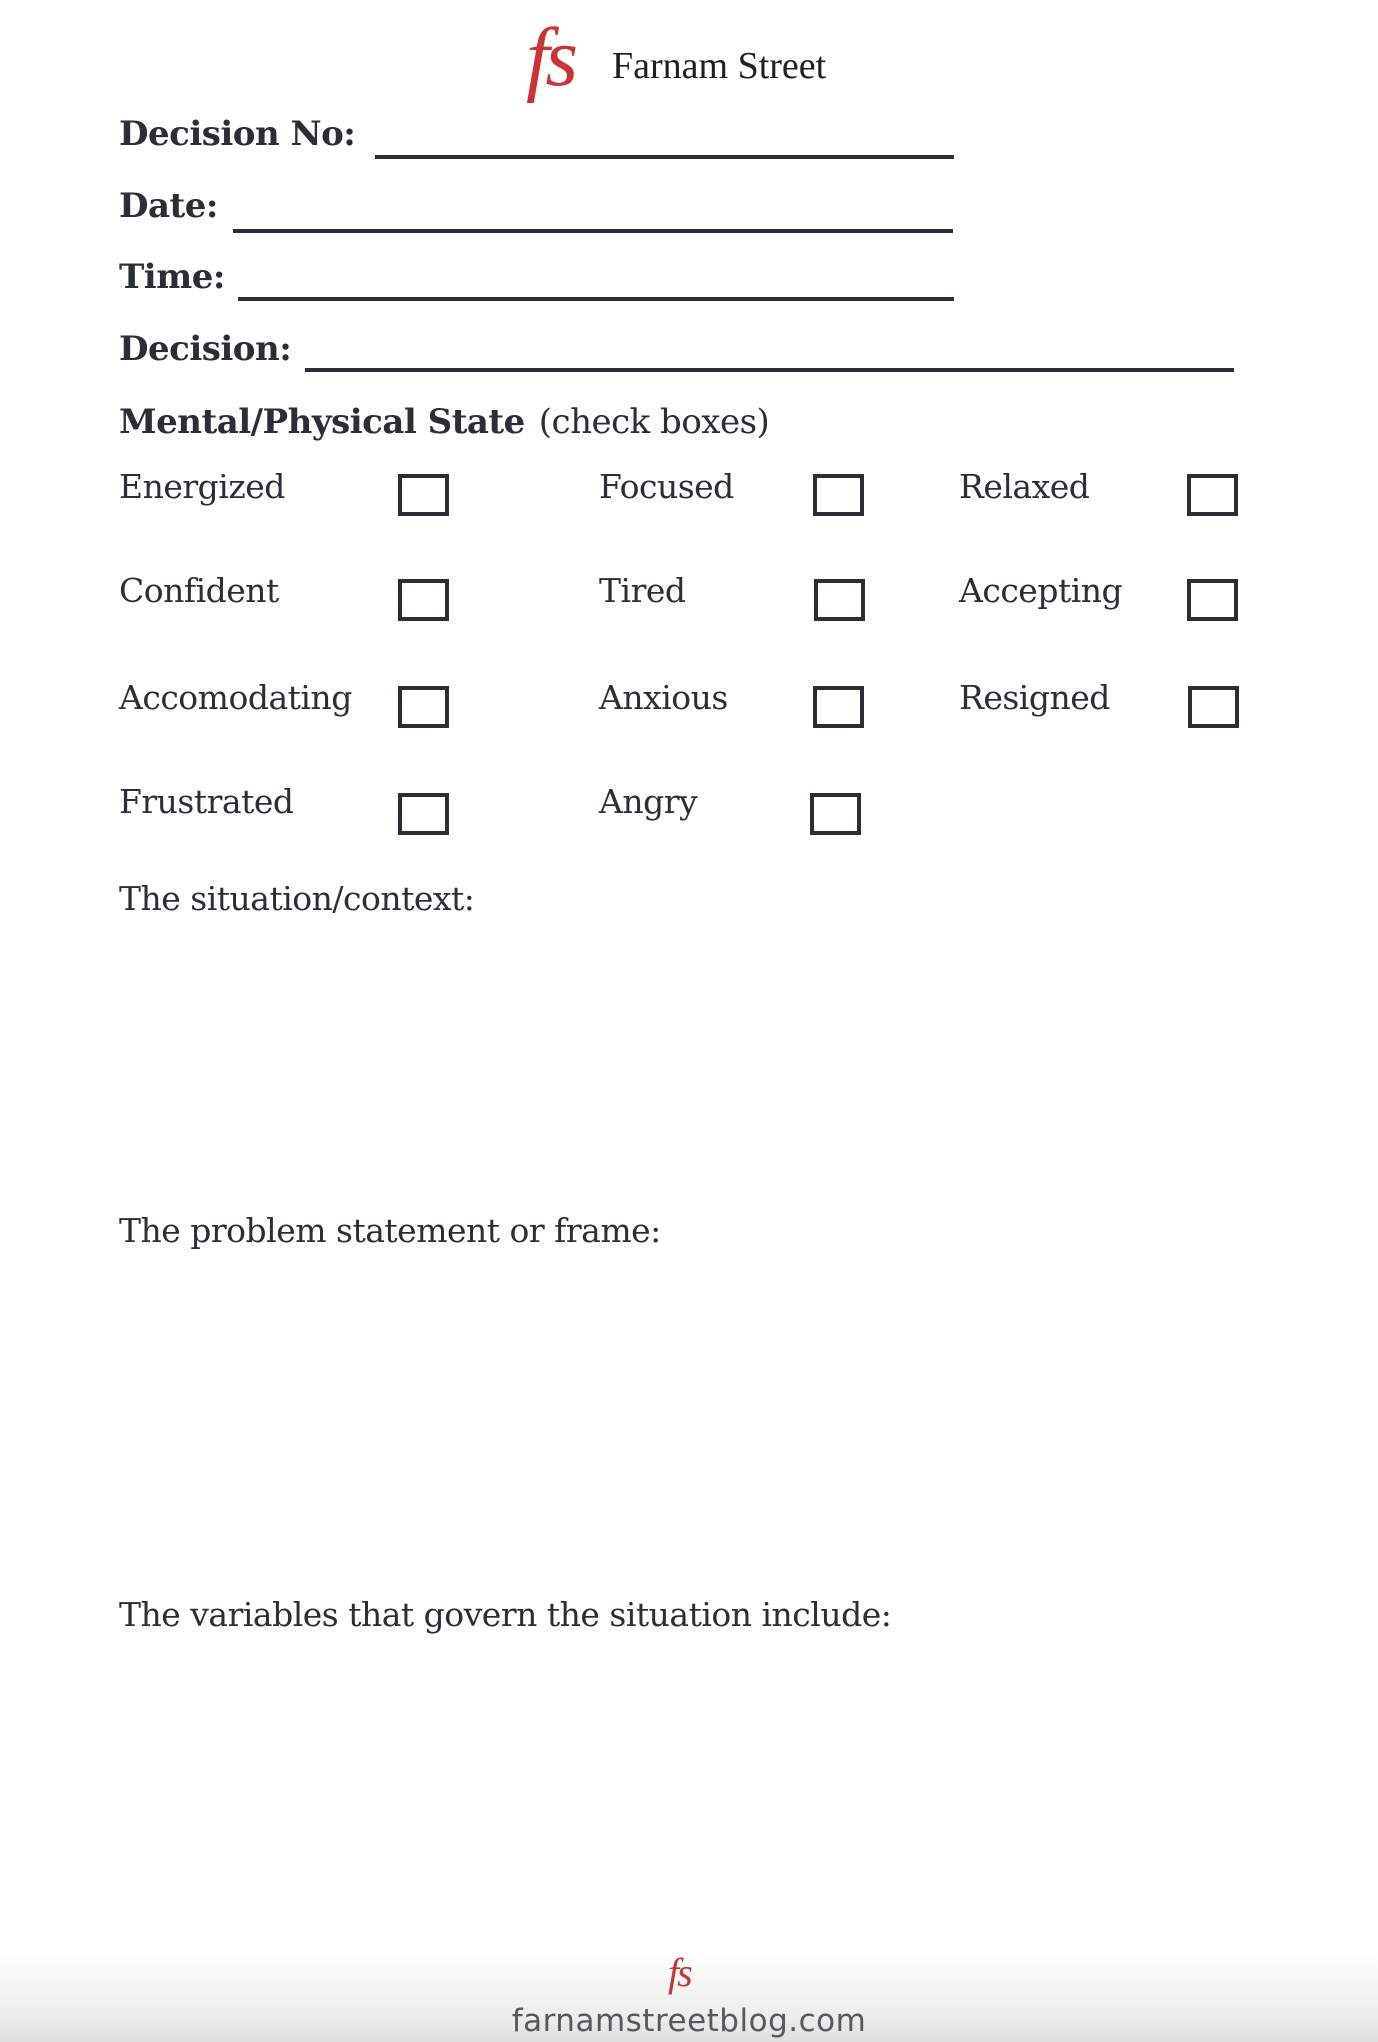 Image resolution: width=1378 pixels, height=2042 pixels. I want to click on checkbox-energized, so click(423, 495).